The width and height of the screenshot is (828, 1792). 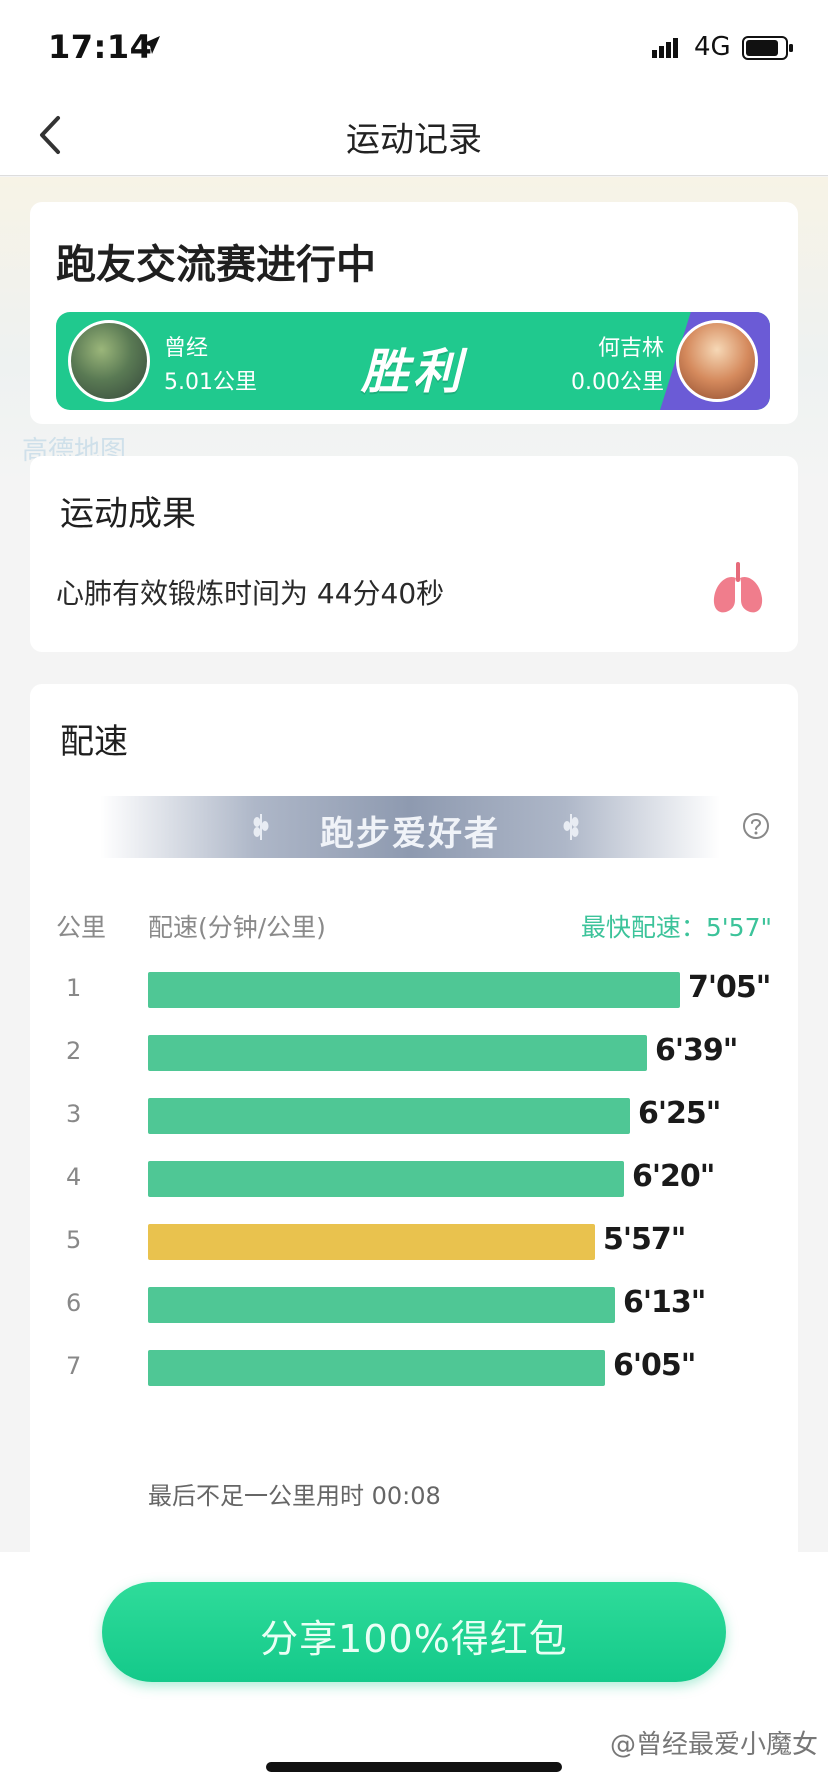 I want to click on column-header-pace: 配速(分钟/公里), so click(x=237, y=927).